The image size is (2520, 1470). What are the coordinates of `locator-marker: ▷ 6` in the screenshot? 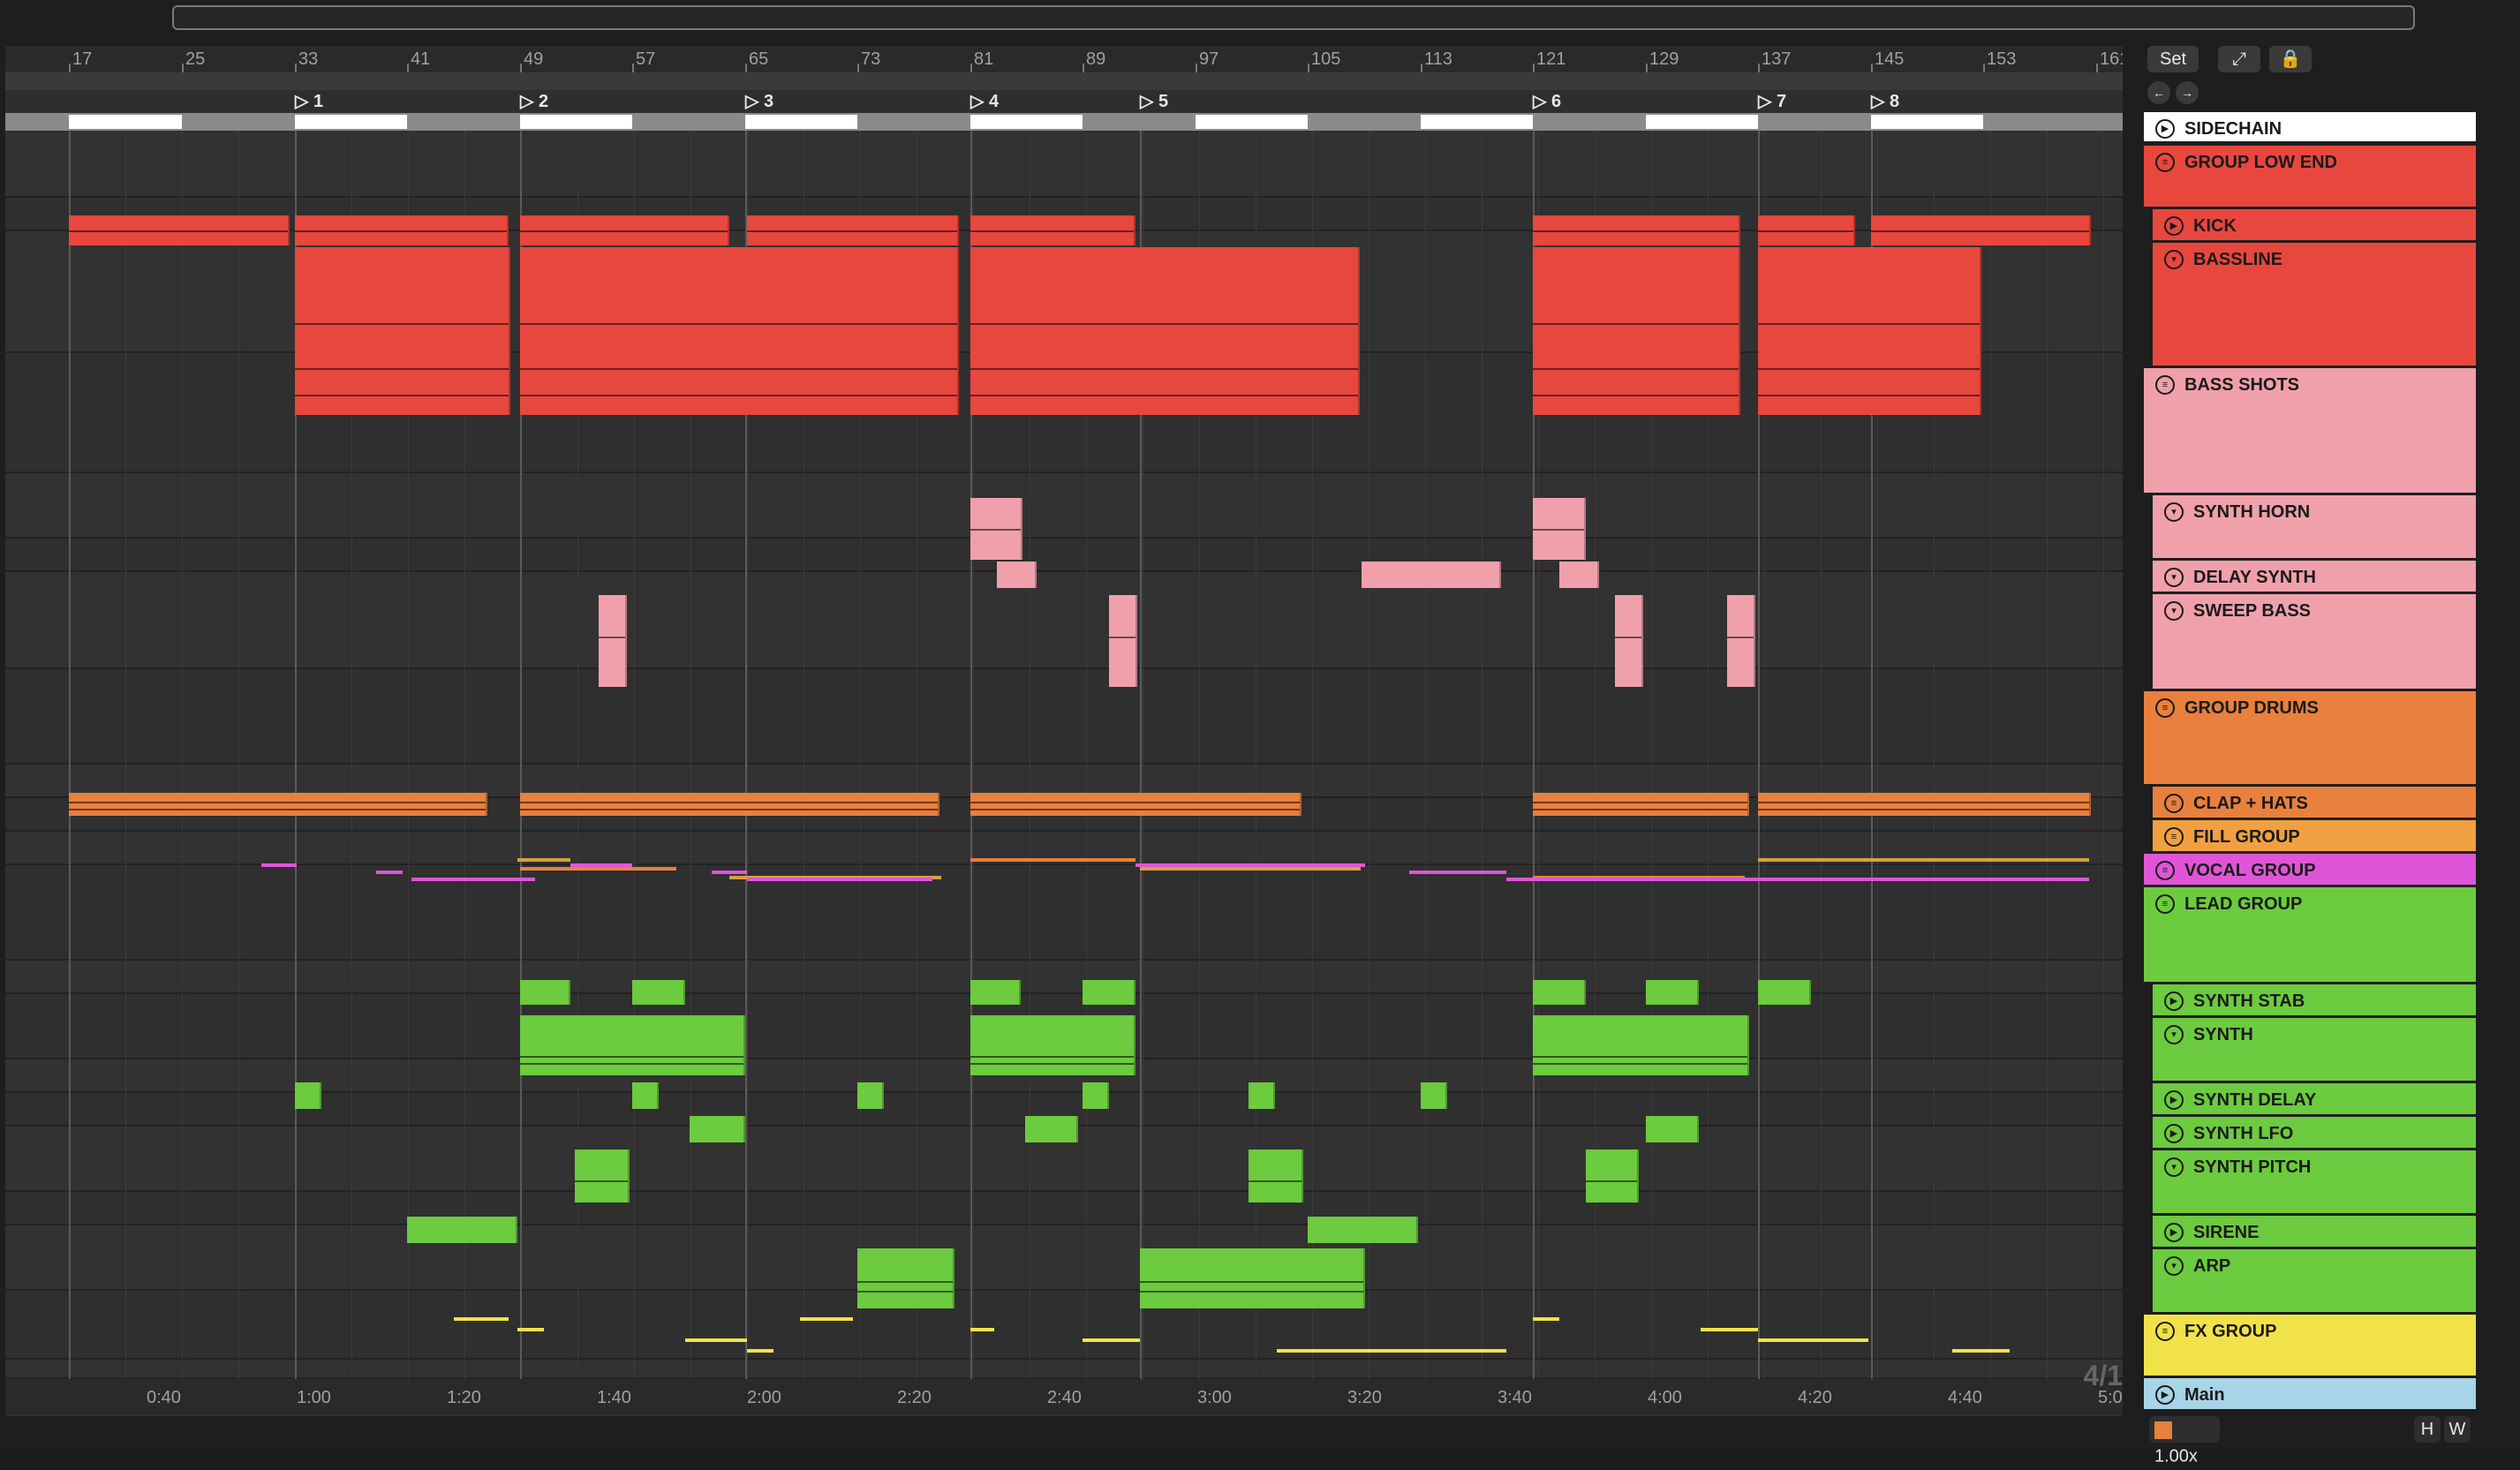 It's located at (1547, 101).